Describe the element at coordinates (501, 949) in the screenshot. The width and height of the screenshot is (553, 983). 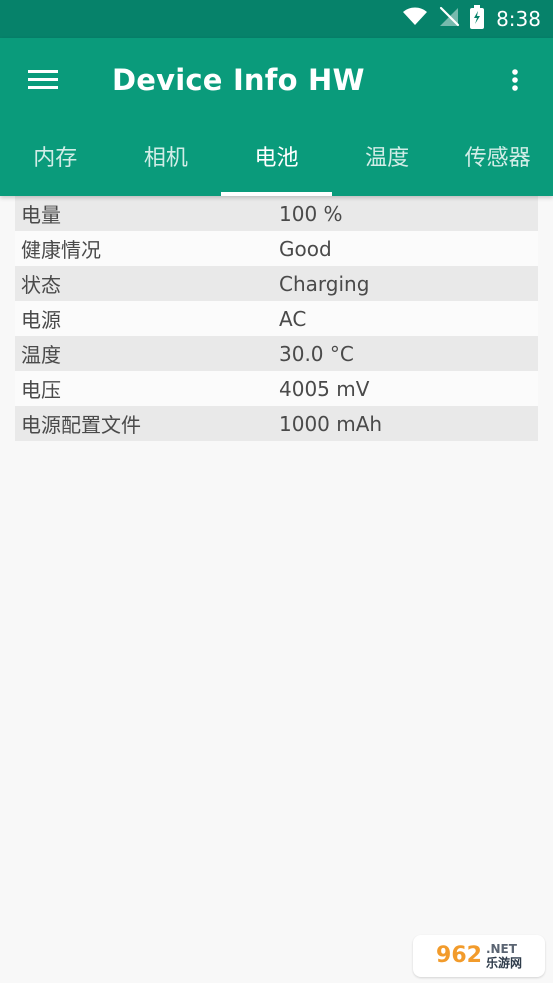
I see `watermark-domain: .NET` at that location.